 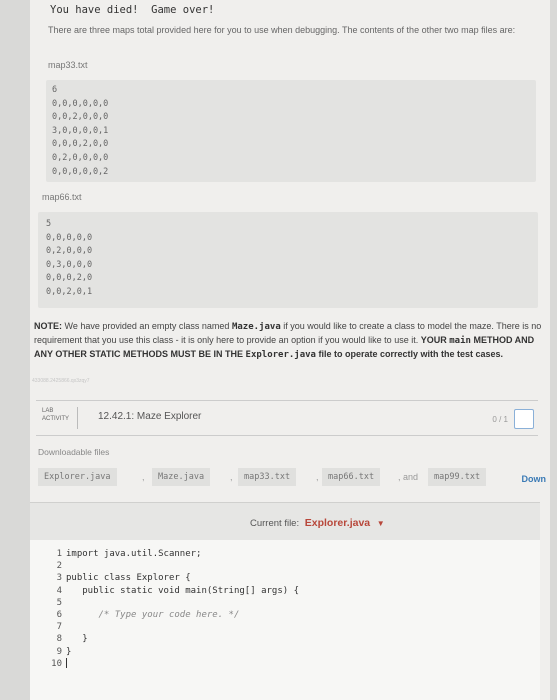 I want to click on line-number: 4, so click(x=59, y=590).